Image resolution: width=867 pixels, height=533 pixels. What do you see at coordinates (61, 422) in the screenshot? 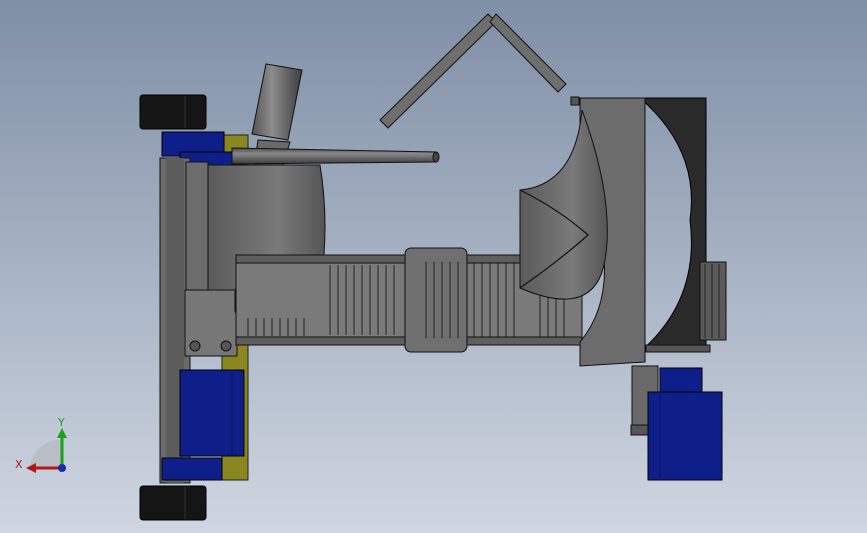
I see `y-axis-label: Y` at bounding box center [61, 422].